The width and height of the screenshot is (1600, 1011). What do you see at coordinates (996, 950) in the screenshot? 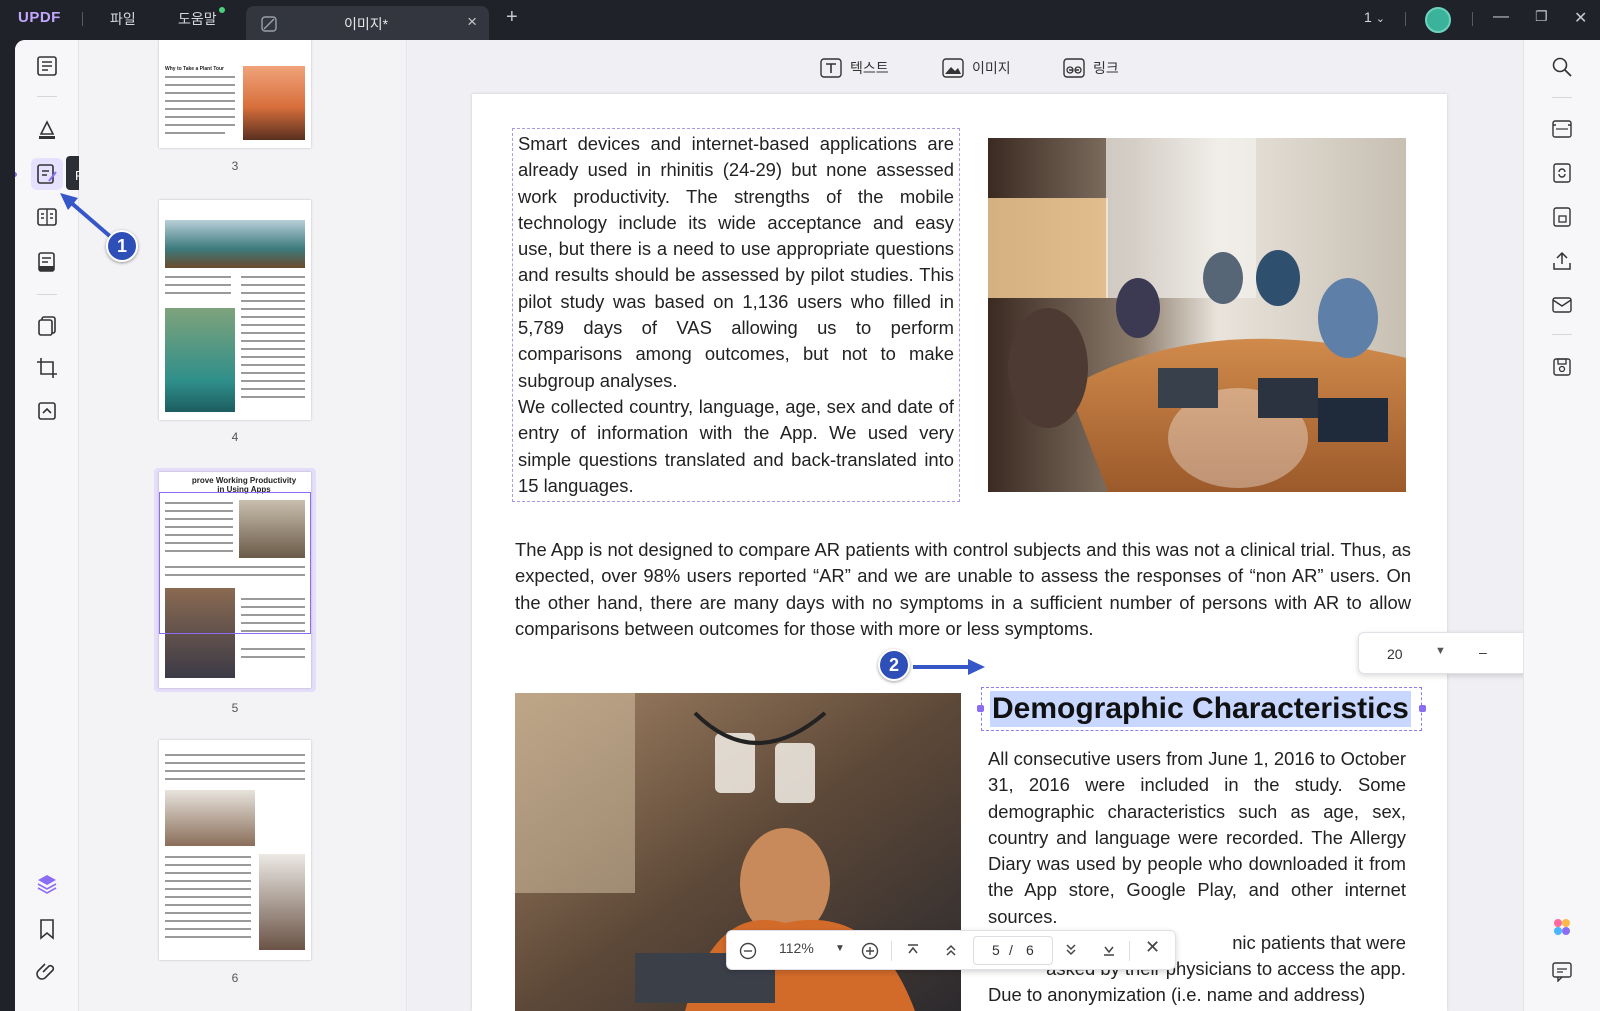
I see `current-page: 5` at bounding box center [996, 950].